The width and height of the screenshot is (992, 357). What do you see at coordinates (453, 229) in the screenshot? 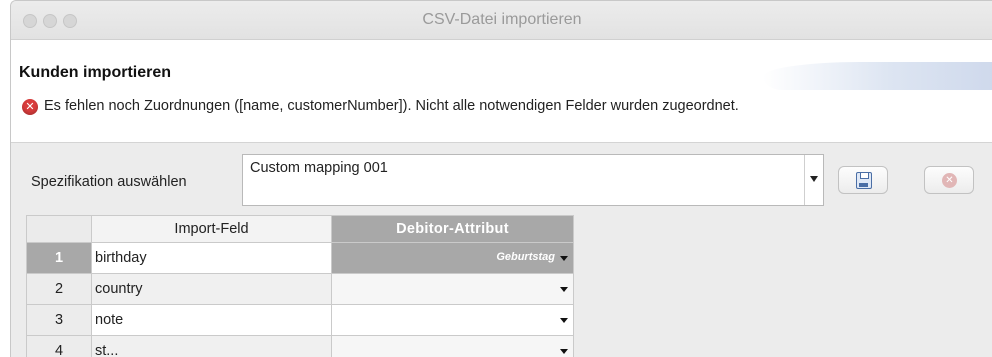
I see `debtor-attribute-header: Debitor-Attribut` at bounding box center [453, 229].